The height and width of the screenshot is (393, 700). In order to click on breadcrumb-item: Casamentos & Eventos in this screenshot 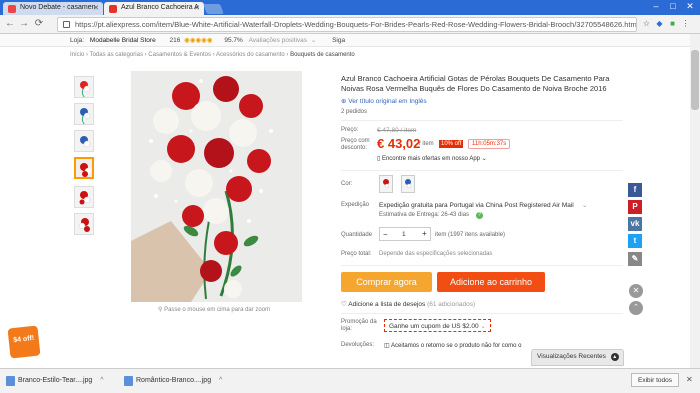, I will do `click(179, 55)`.